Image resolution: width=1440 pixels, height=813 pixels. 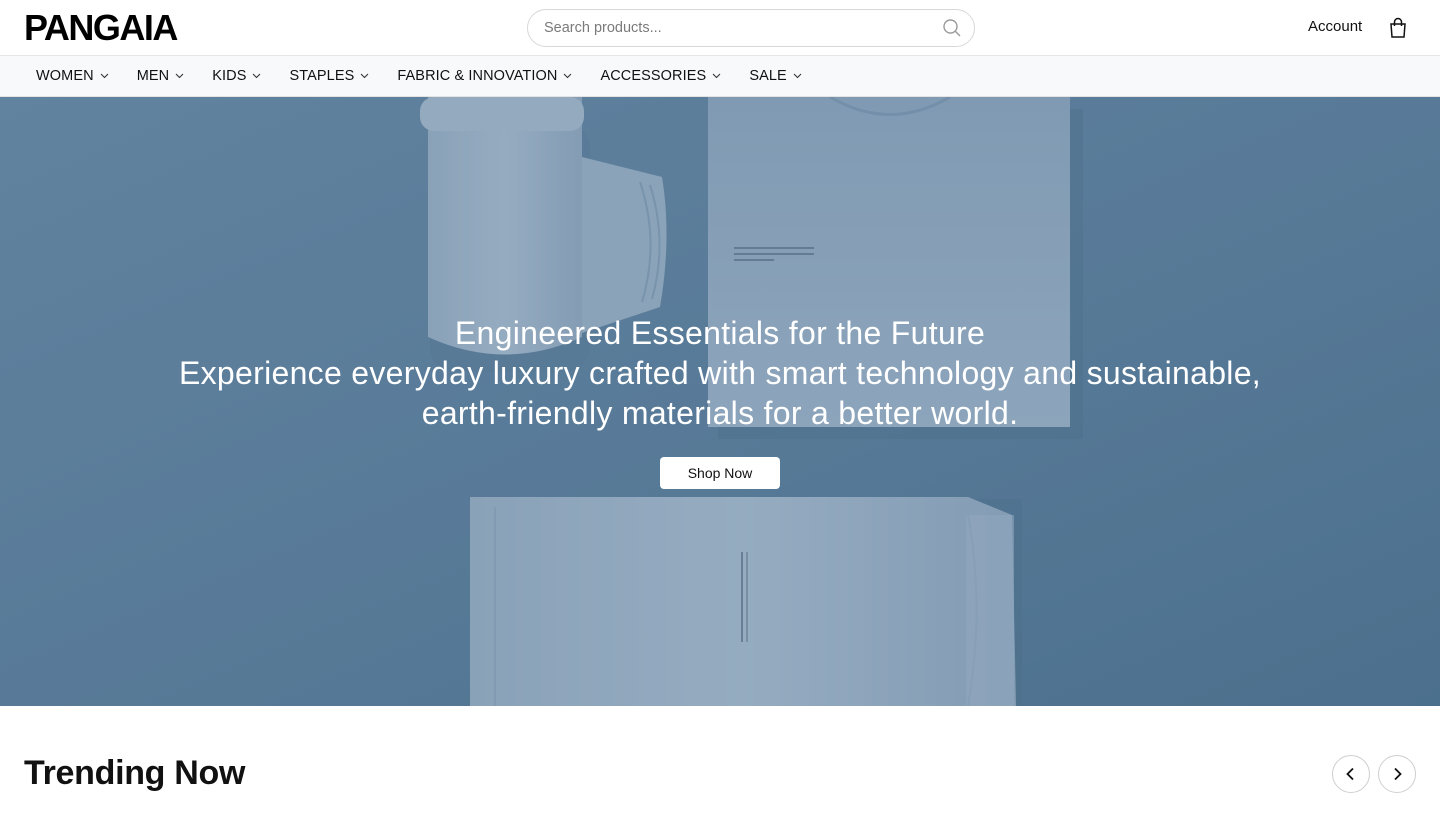 I want to click on nav-item-accessories: ACCESSORIES, so click(x=660, y=76).